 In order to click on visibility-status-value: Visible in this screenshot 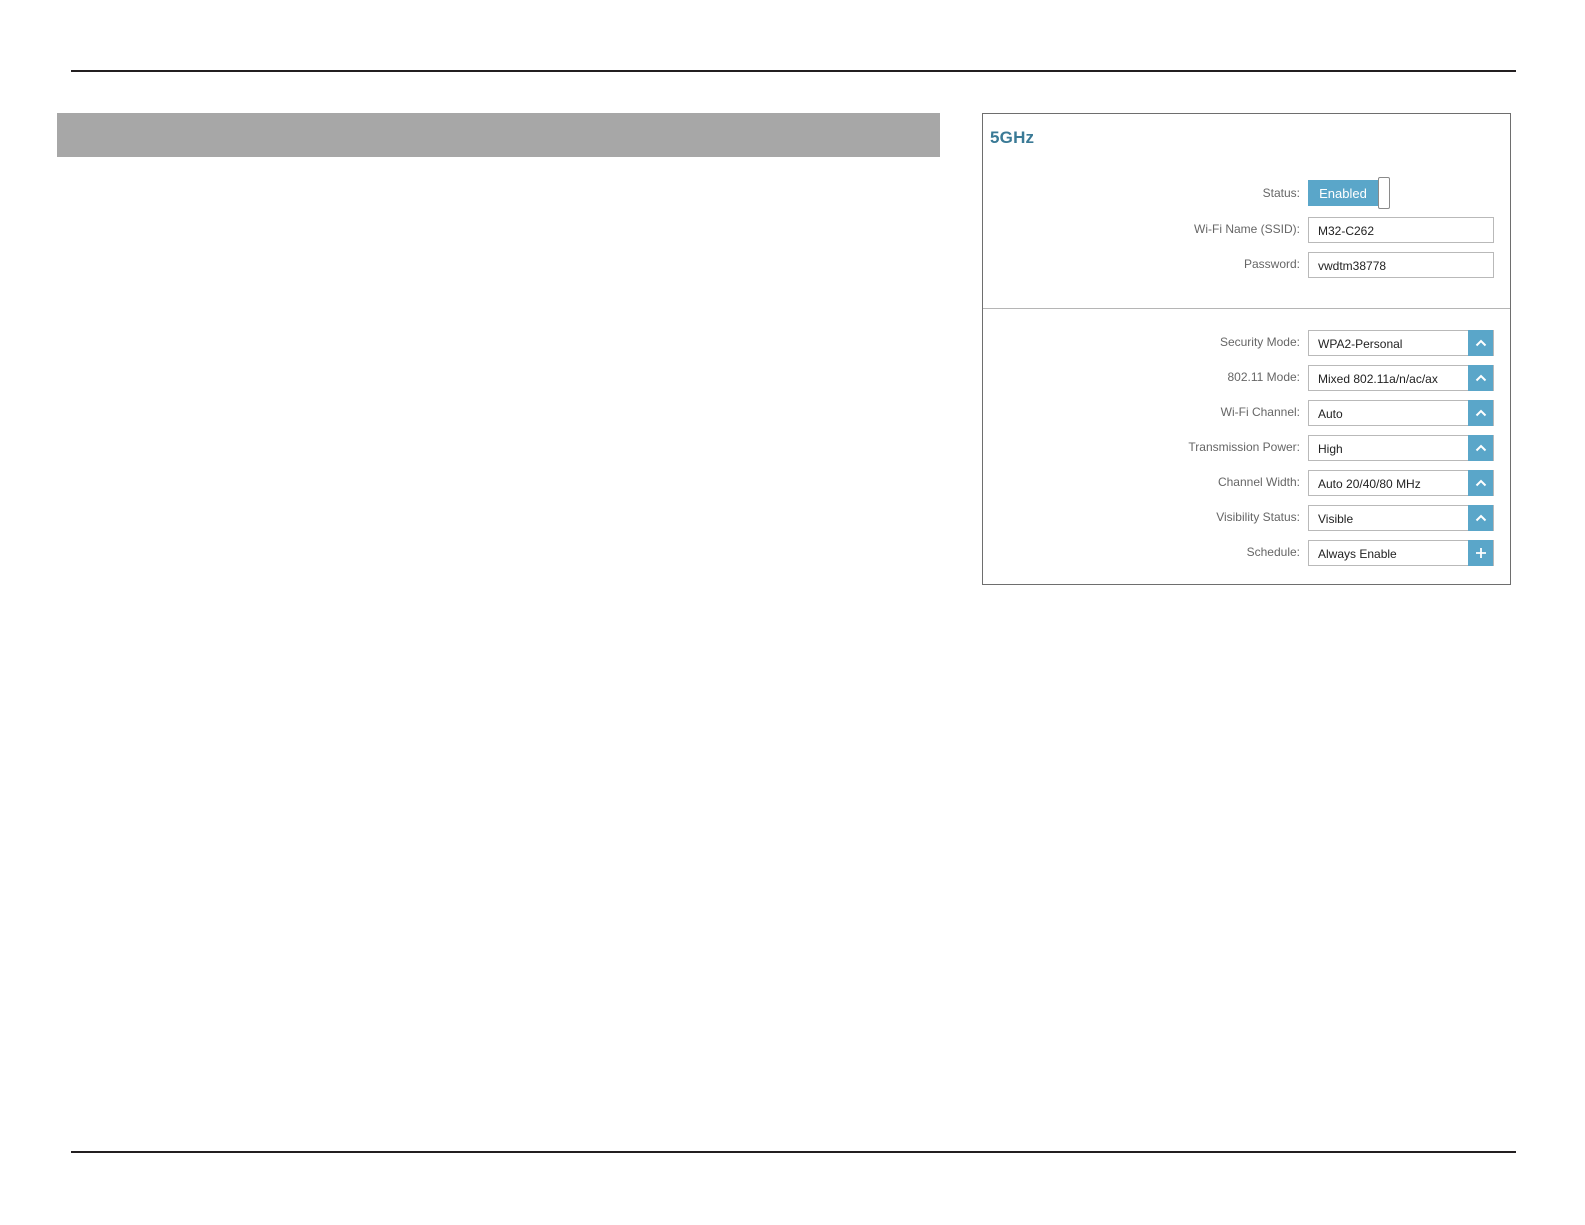, I will do `click(1336, 519)`.